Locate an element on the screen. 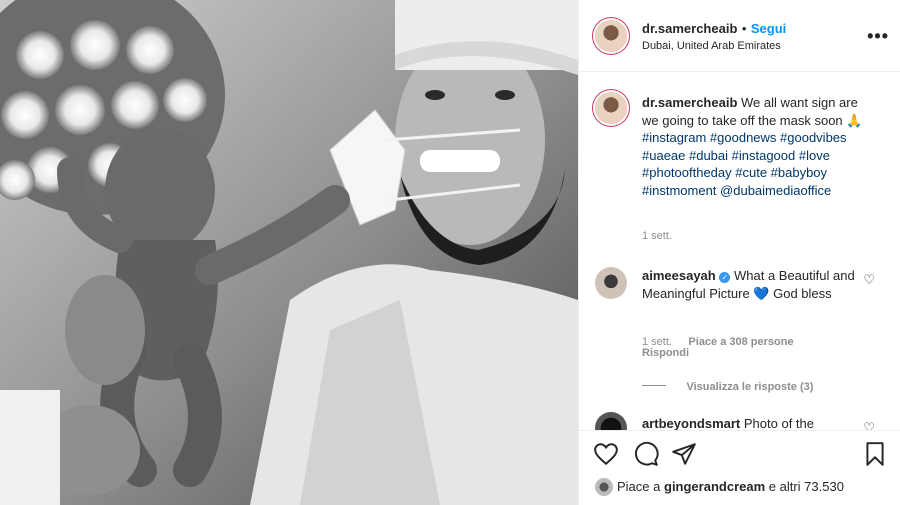  view-replies-label: Visualizza le risposte (3) is located at coordinates (749, 387).